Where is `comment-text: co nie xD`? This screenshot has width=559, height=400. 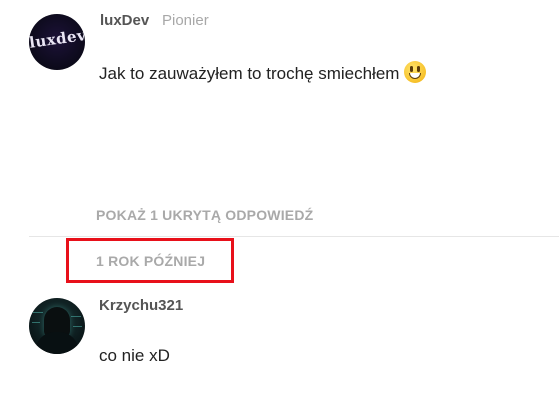
comment-text: co nie xD is located at coordinates (134, 355).